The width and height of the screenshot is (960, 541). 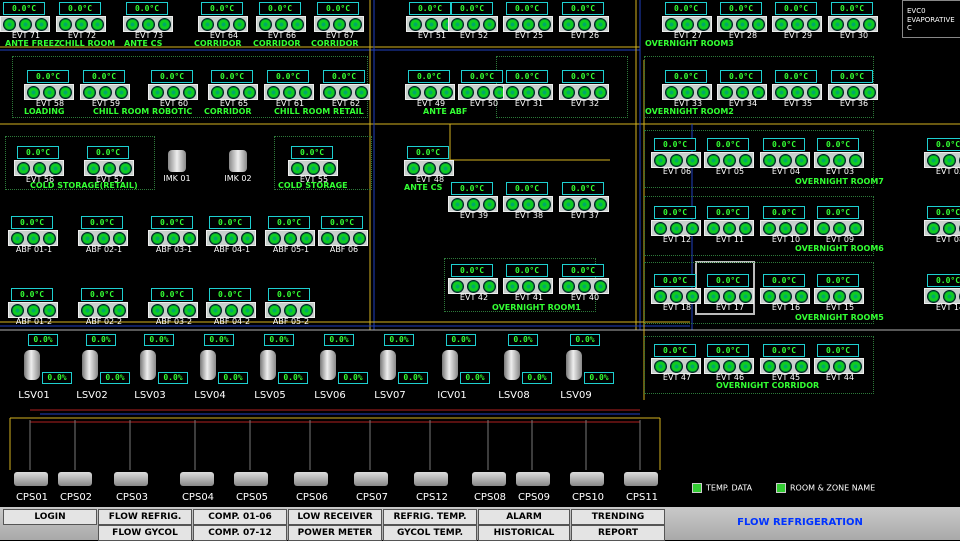 I want to click on separator-vessel: 0.0%0.0%LSV05, so click(x=268, y=367).